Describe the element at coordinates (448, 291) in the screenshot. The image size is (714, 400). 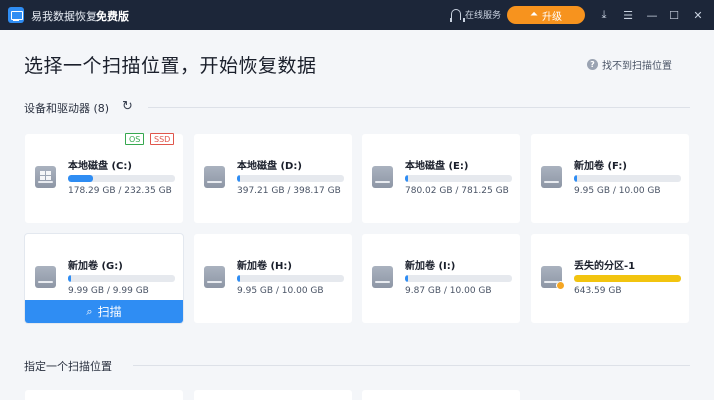
I see `drive-size: 9.87 GB / 10.00 GB` at that location.